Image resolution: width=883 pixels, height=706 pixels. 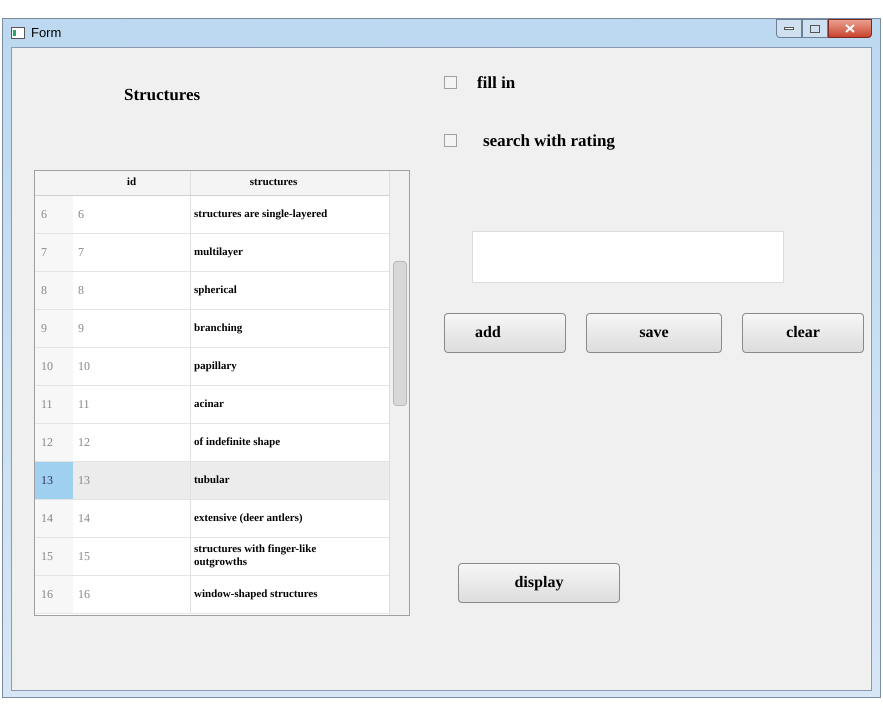 I want to click on maximize-button, so click(x=815, y=28).